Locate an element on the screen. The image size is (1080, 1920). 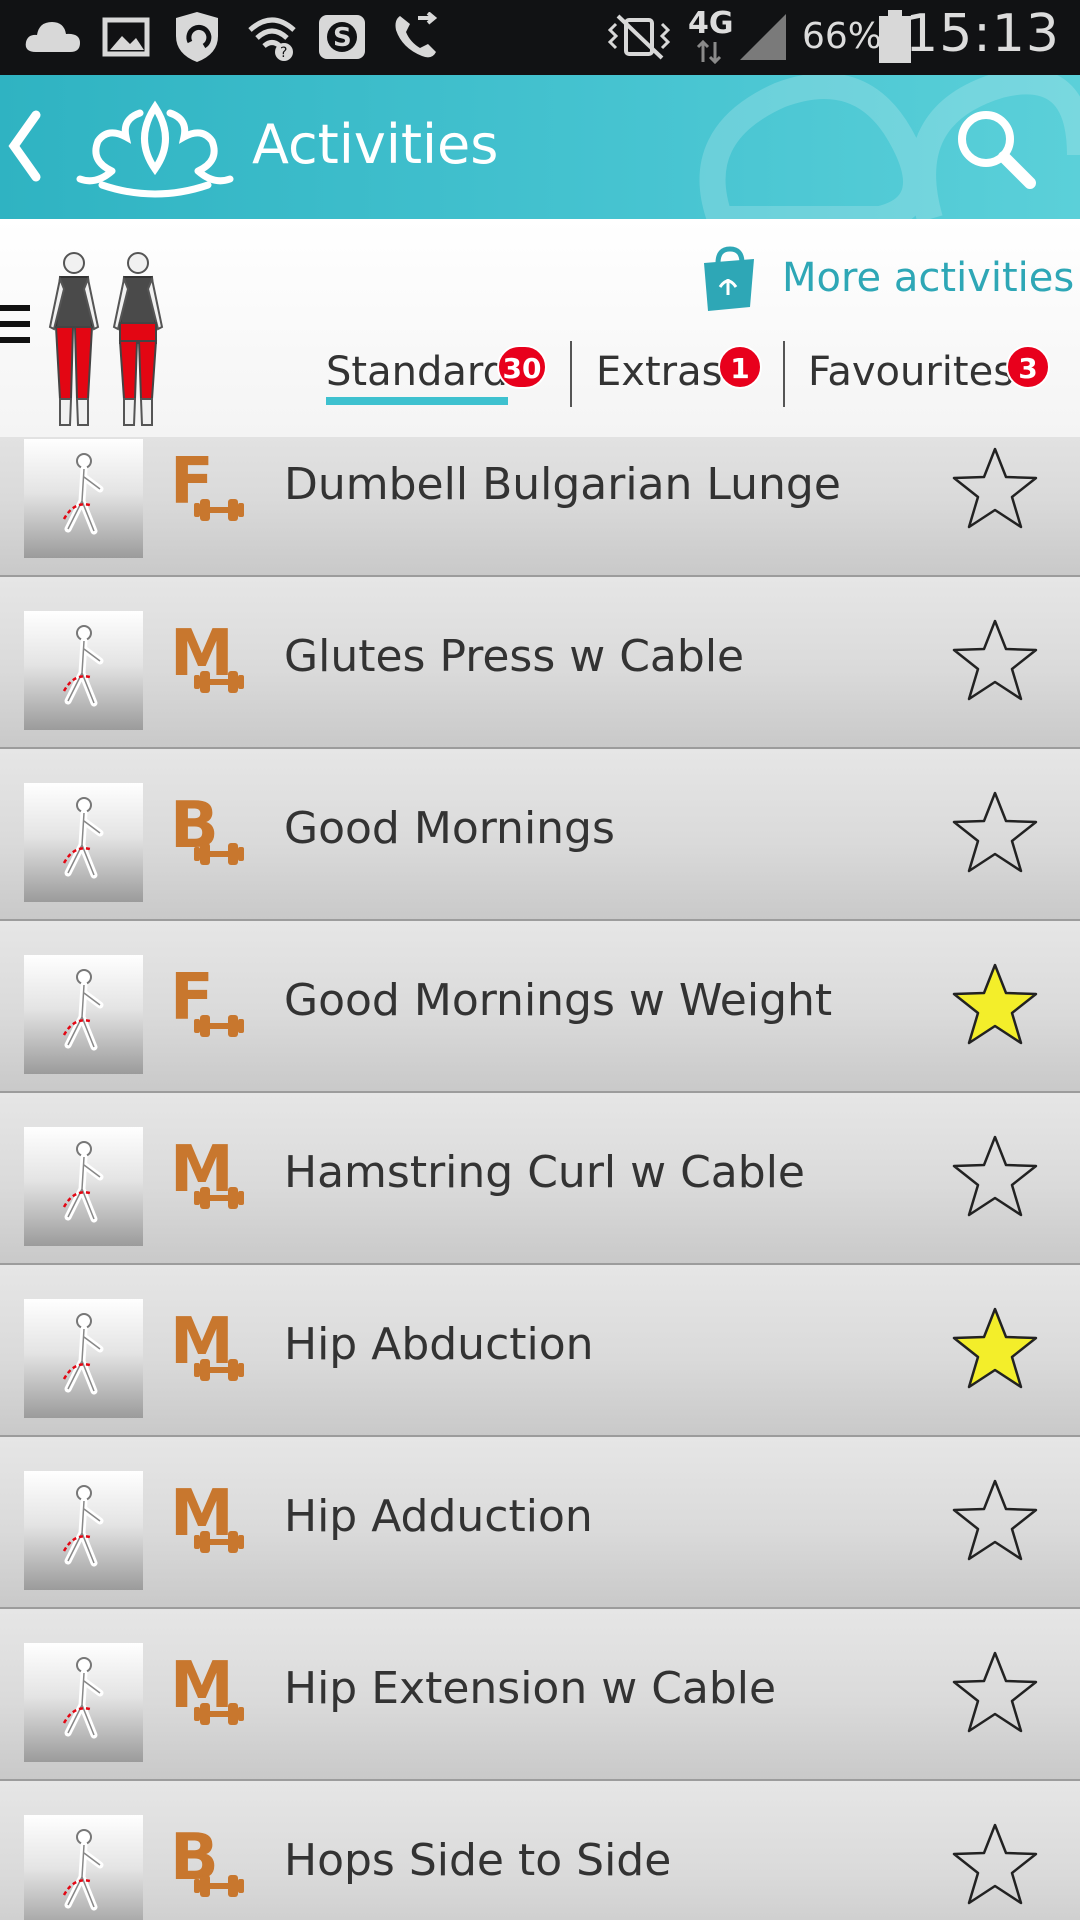
skype-icon: S is located at coordinates (342, 37).